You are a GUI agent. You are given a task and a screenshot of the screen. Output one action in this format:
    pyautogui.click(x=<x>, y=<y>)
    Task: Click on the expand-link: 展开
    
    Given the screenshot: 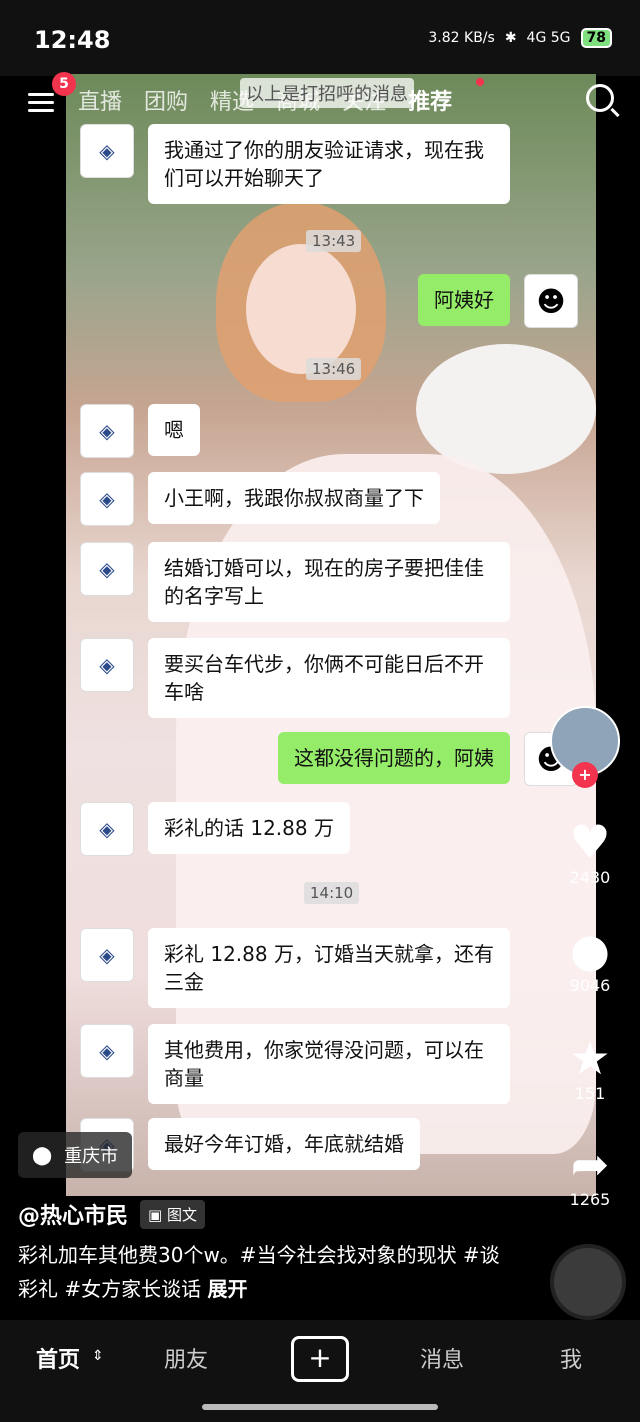 What is the action you would take?
    pyautogui.click(x=227, y=1289)
    